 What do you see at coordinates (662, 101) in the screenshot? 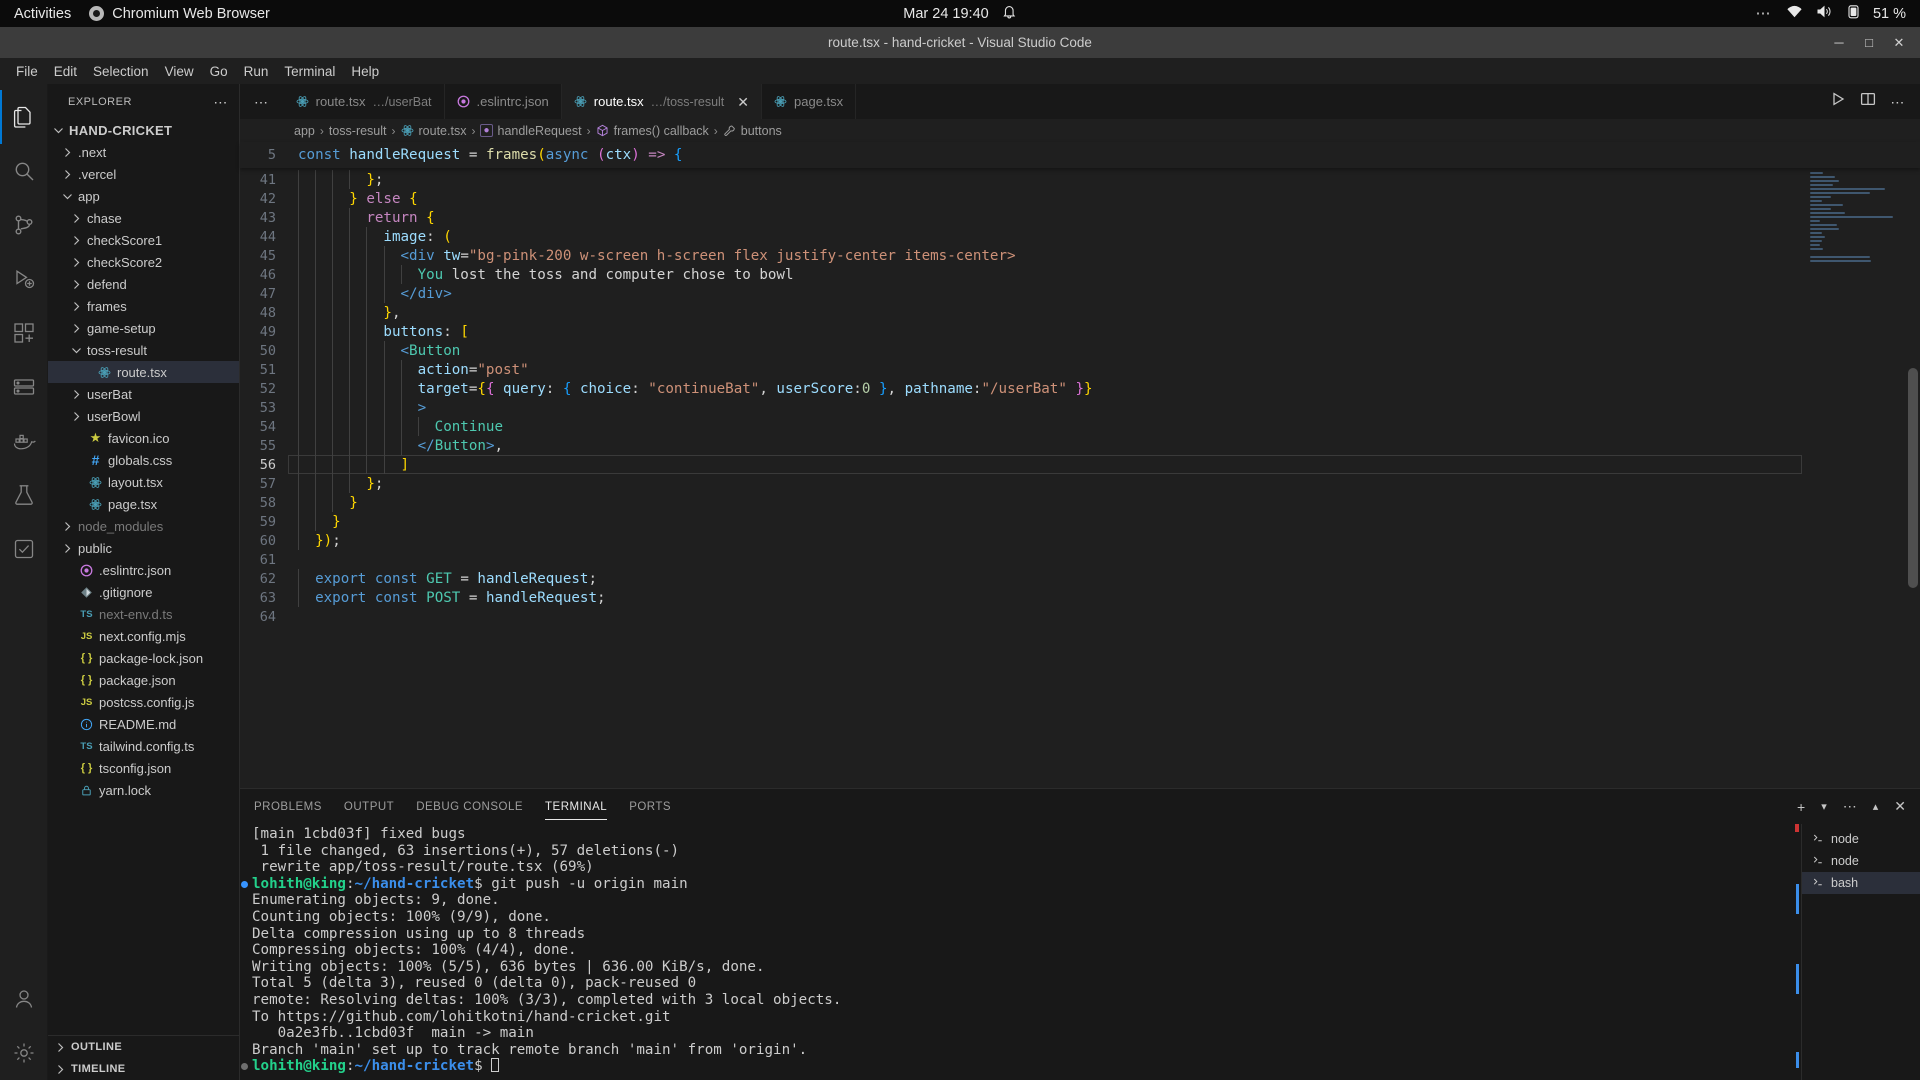
I see `editor-tab: route.tsx …/toss-result ✕` at bounding box center [662, 101].